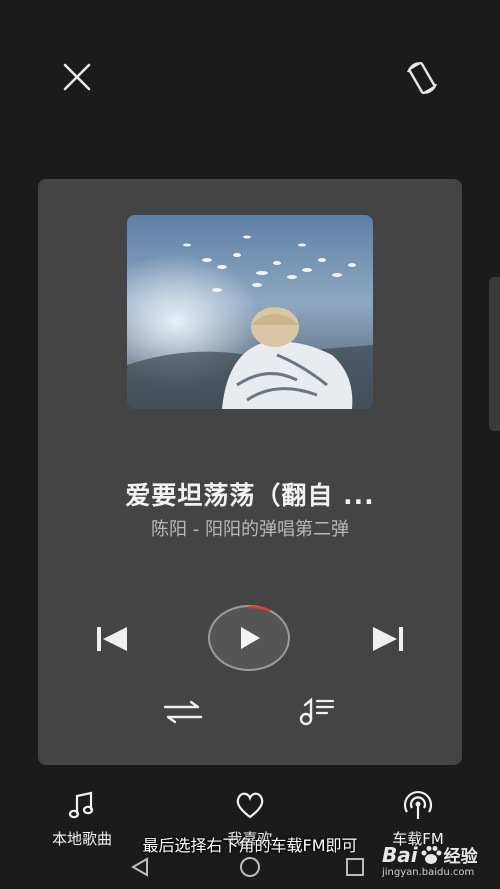  I want to click on skip-previous-icon, so click(112, 639).